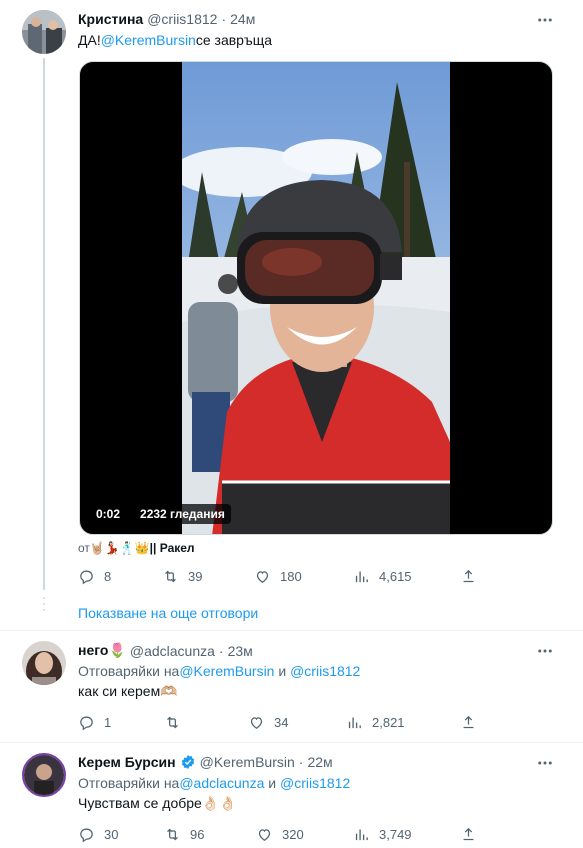  I want to click on timestamp: 23м, so click(240, 651).